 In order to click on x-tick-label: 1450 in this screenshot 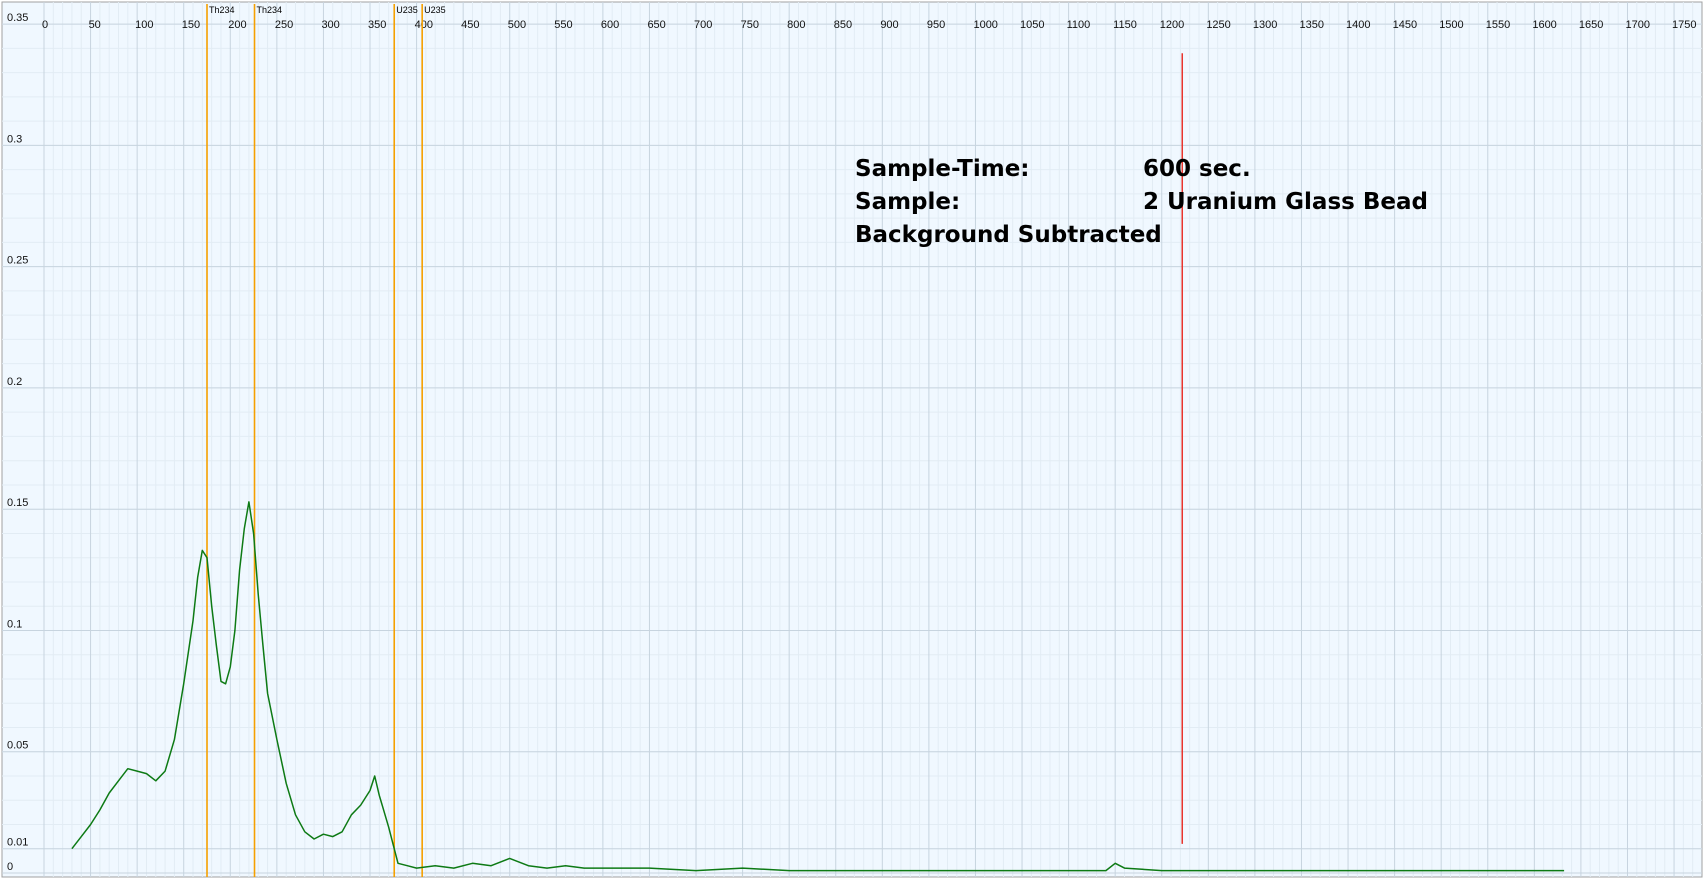, I will do `click(1405, 25)`.